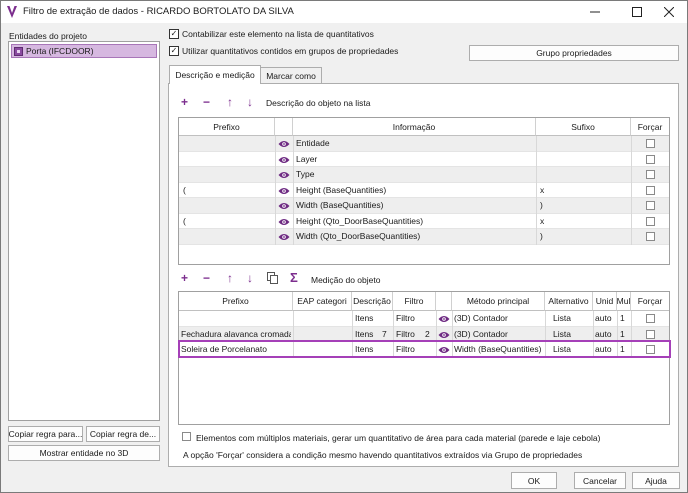 The height and width of the screenshot is (493, 688). What do you see at coordinates (656, 480) in the screenshot?
I see `help-button: Ajuda` at bounding box center [656, 480].